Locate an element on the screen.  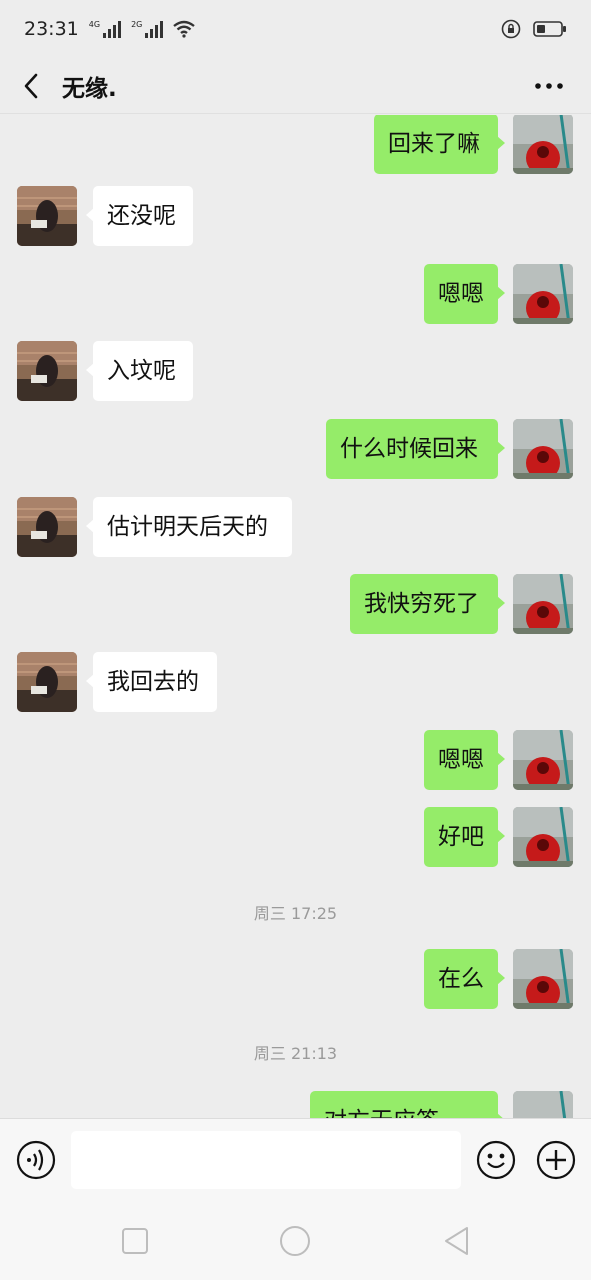
received-message-row: 我回去的 is located at coordinates (295, 682).